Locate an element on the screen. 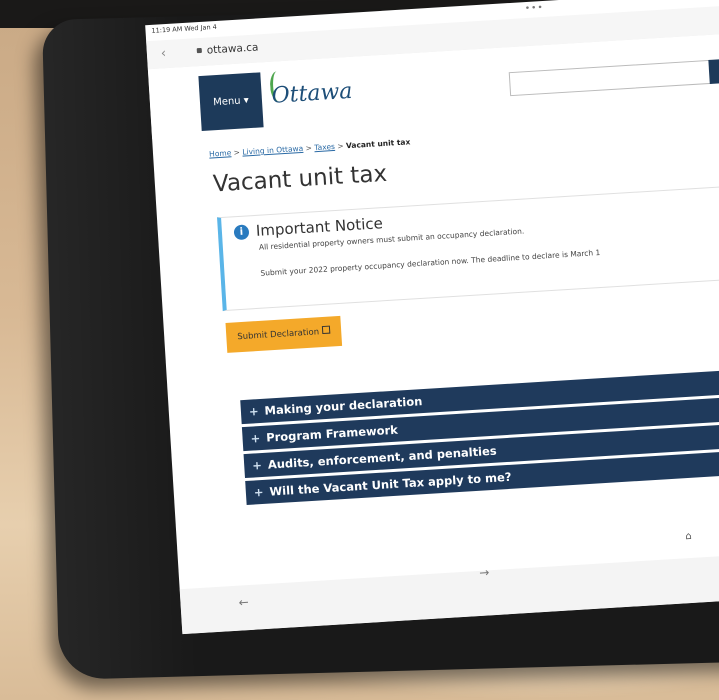  menu-button: Menu ▾ is located at coordinates (231, 102).